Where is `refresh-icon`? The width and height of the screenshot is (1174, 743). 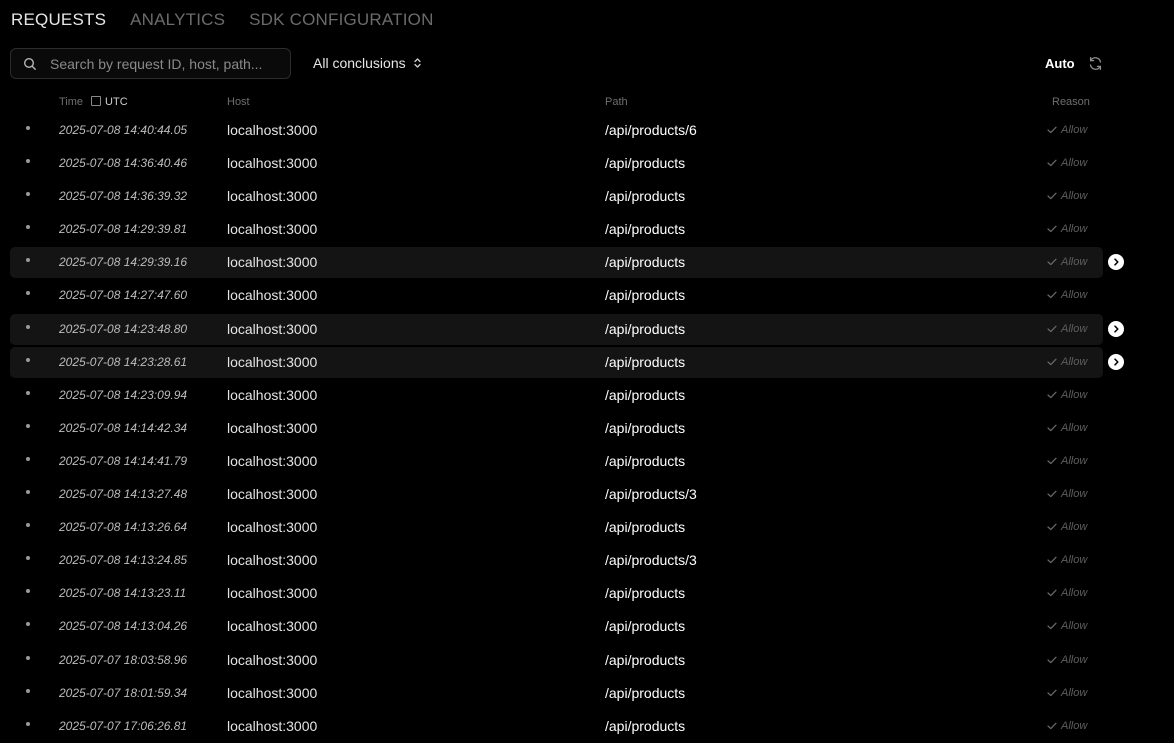 refresh-icon is located at coordinates (1095, 63).